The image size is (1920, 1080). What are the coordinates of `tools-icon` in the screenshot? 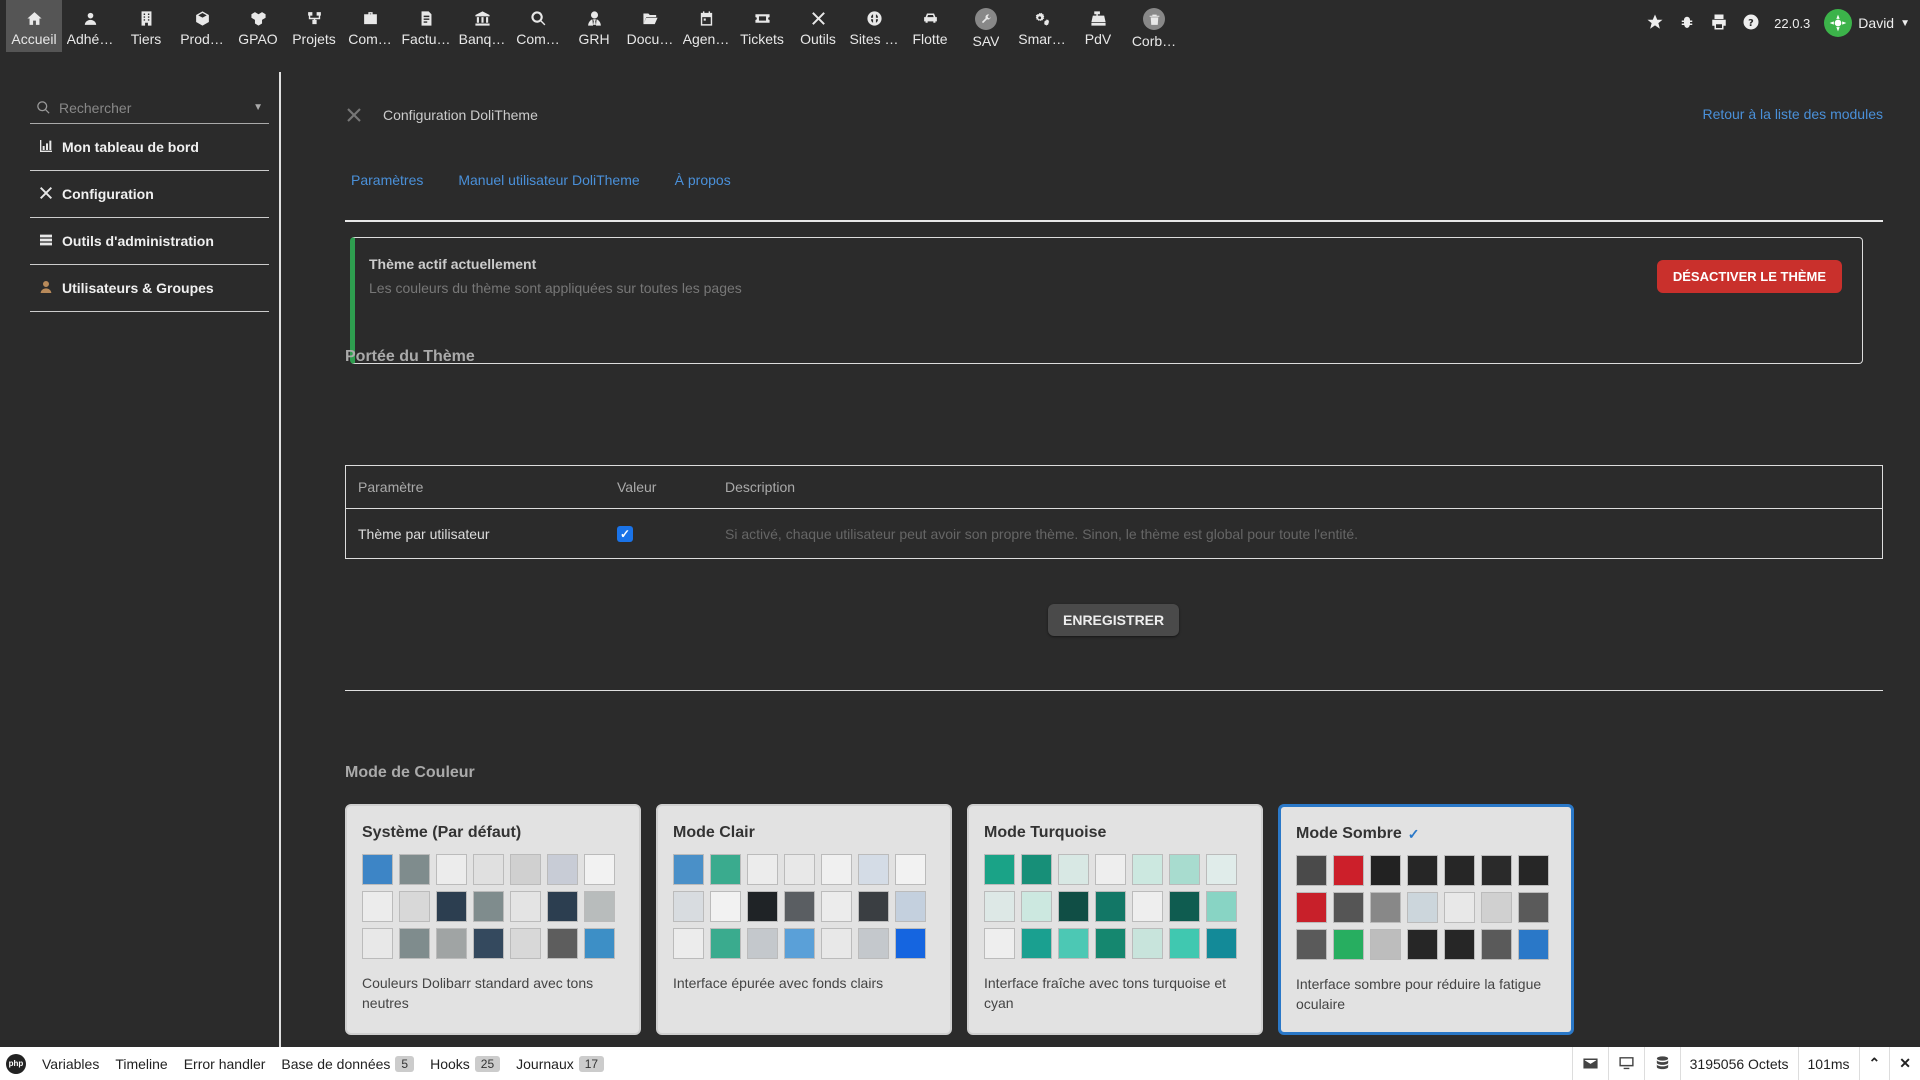 It's located at (818, 18).